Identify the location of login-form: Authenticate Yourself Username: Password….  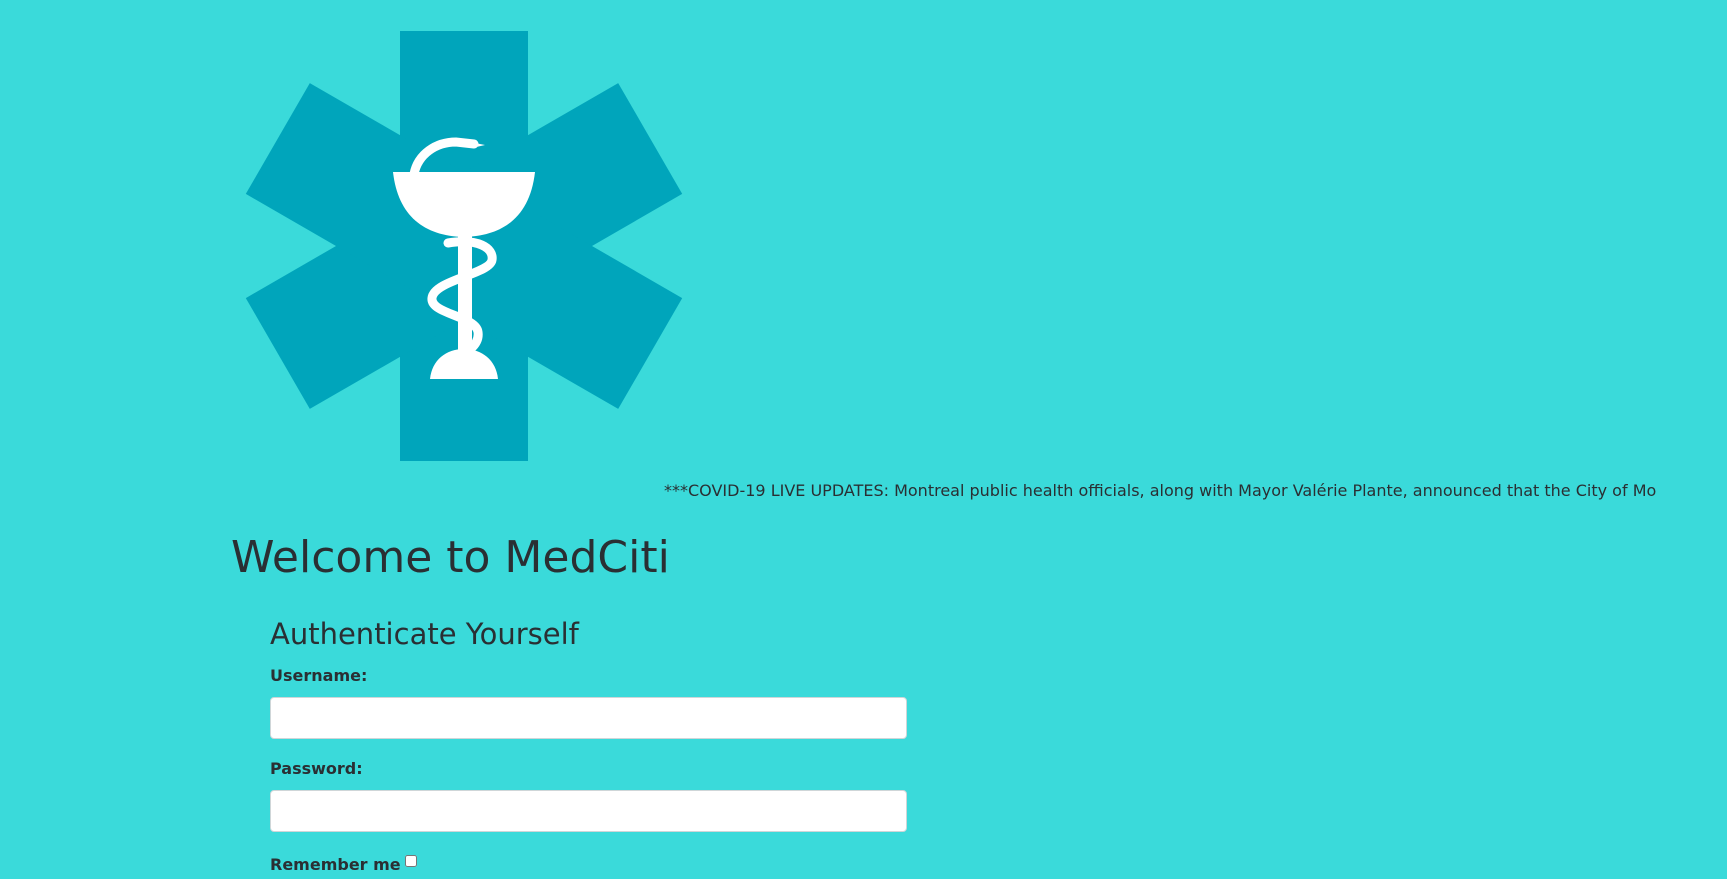
(590, 745).